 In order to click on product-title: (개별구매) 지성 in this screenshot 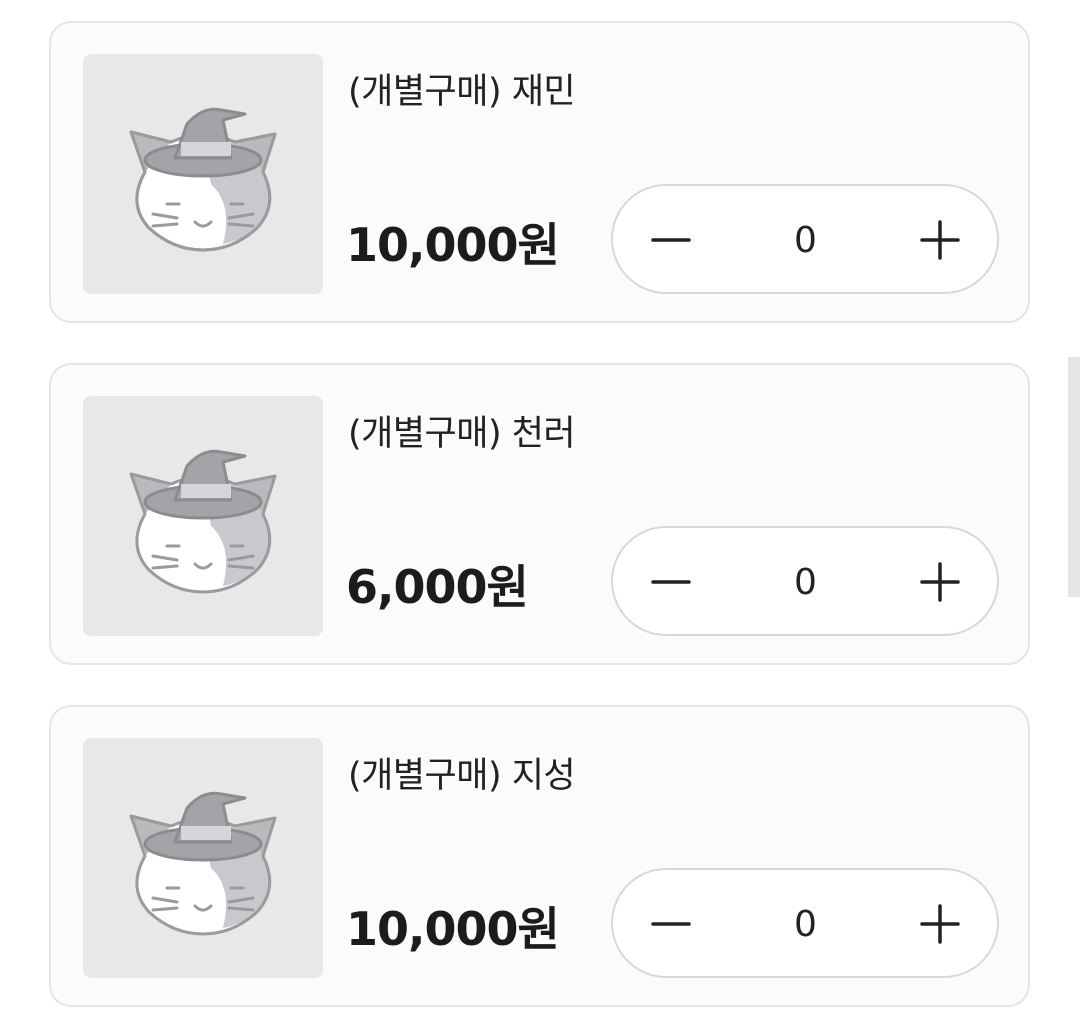, I will do `click(462, 776)`.